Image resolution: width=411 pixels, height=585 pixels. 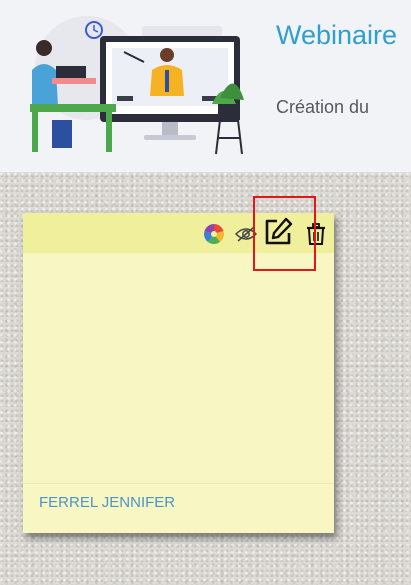 I want to click on webinar-illustration, so click(x=137, y=85).